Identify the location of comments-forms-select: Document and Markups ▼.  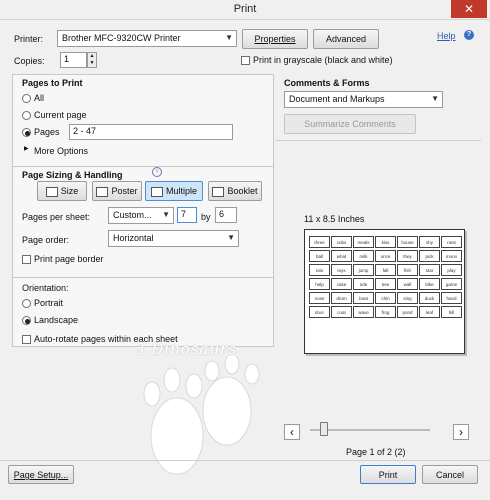
(363, 99).